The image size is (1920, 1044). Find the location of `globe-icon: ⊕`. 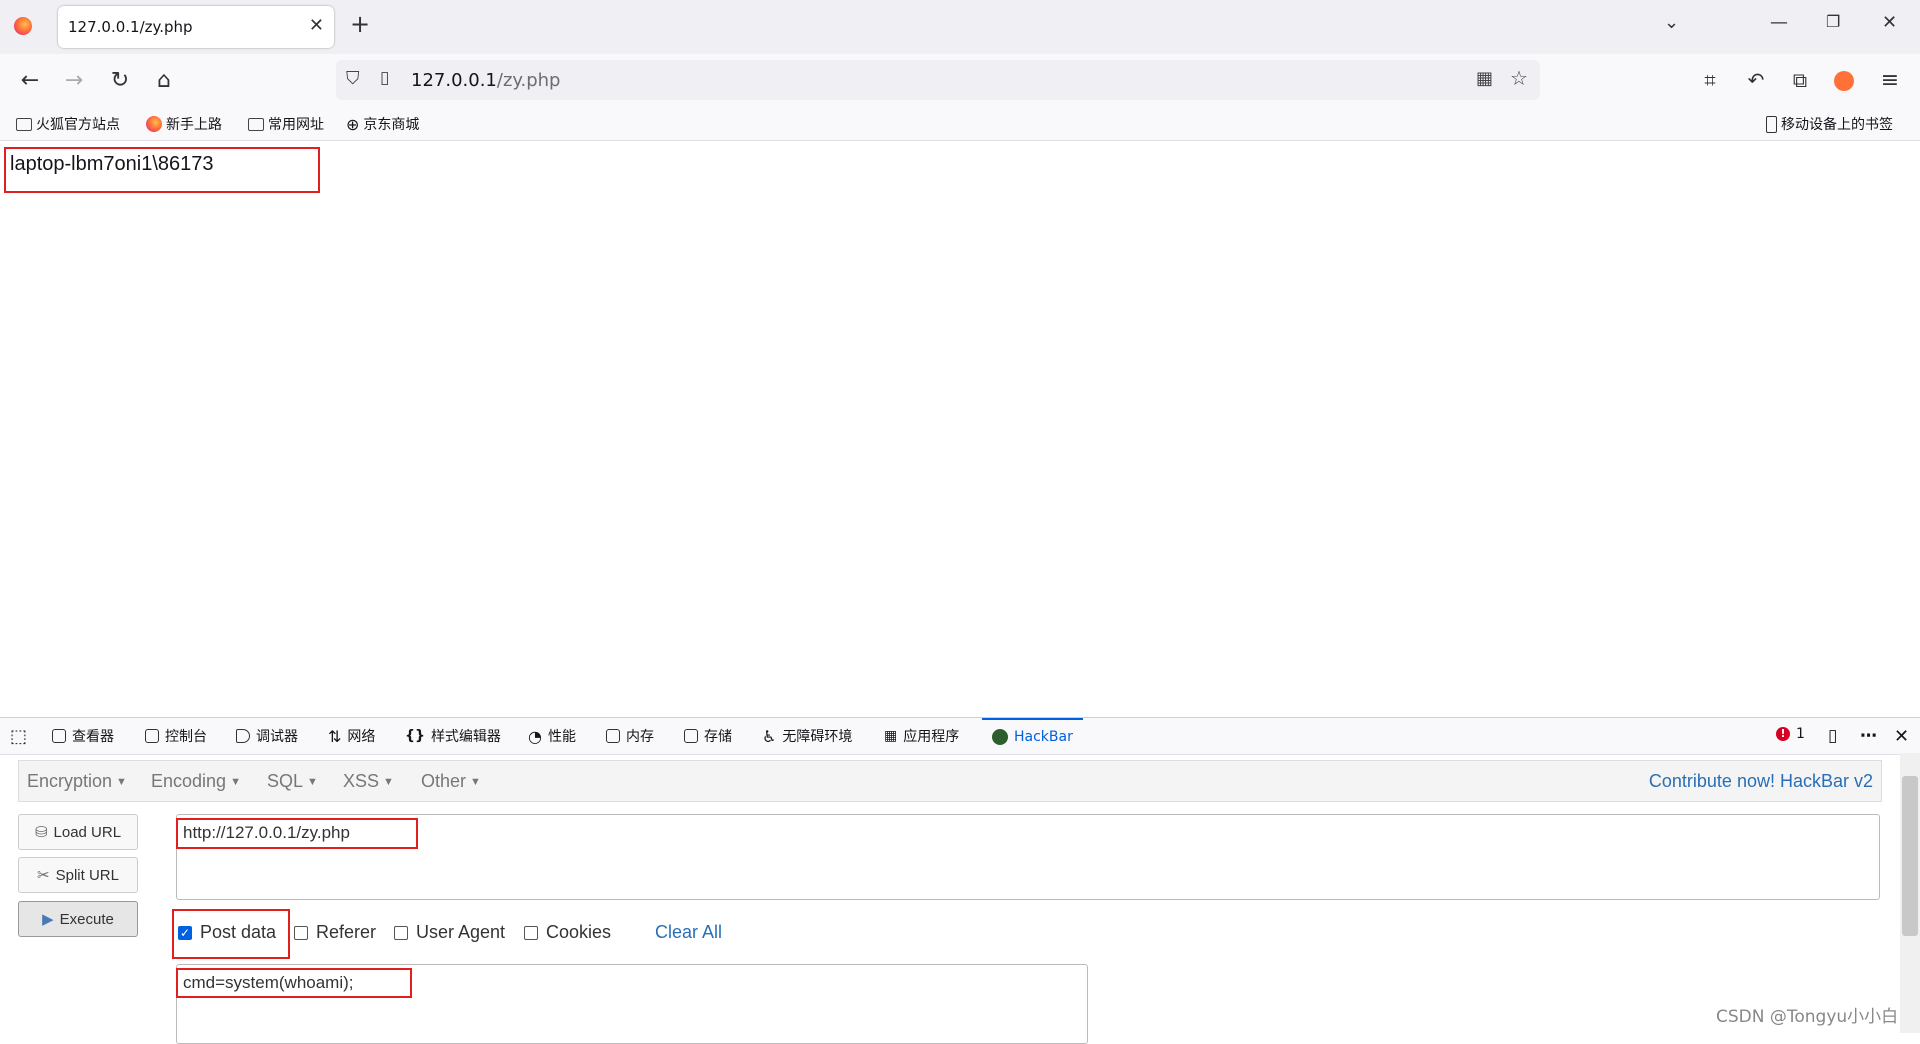

globe-icon: ⊕ is located at coordinates (353, 124).